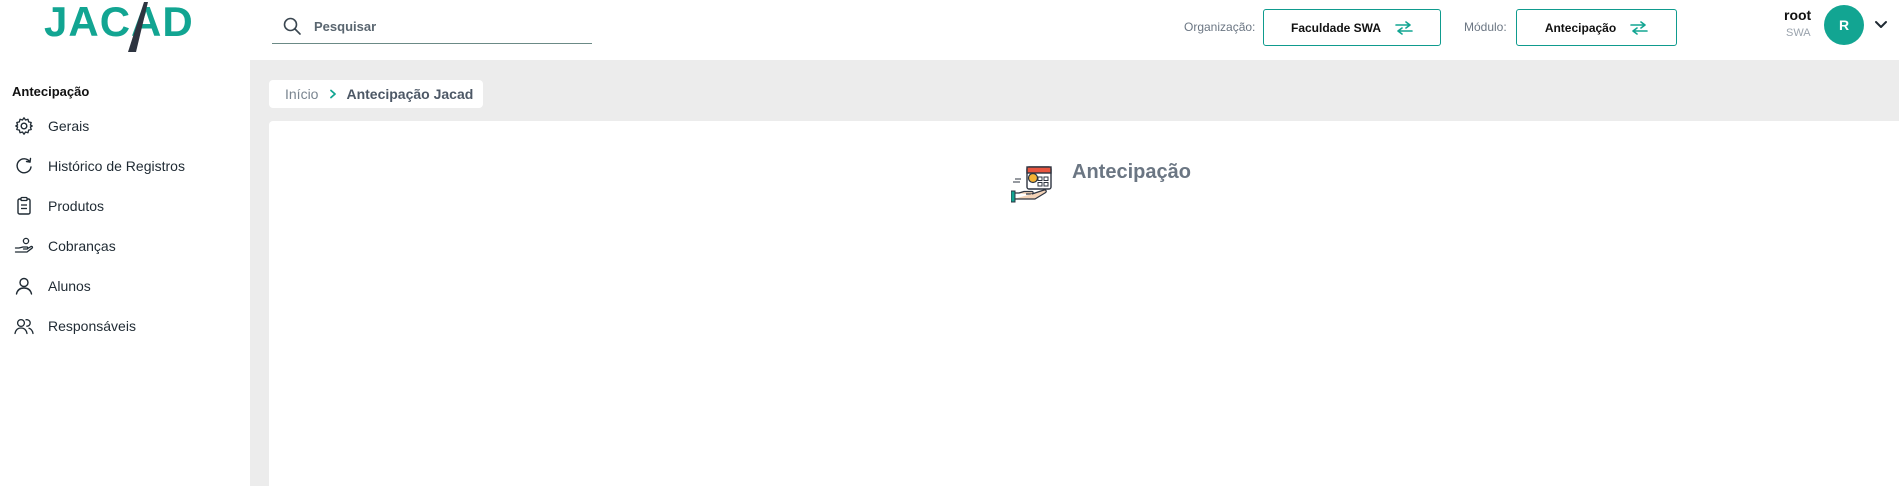 This screenshot has height=486, width=1899. Describe the element at coordinates (1031, 184) in the screenshot. I see `calendar-hand-icon` at that location.